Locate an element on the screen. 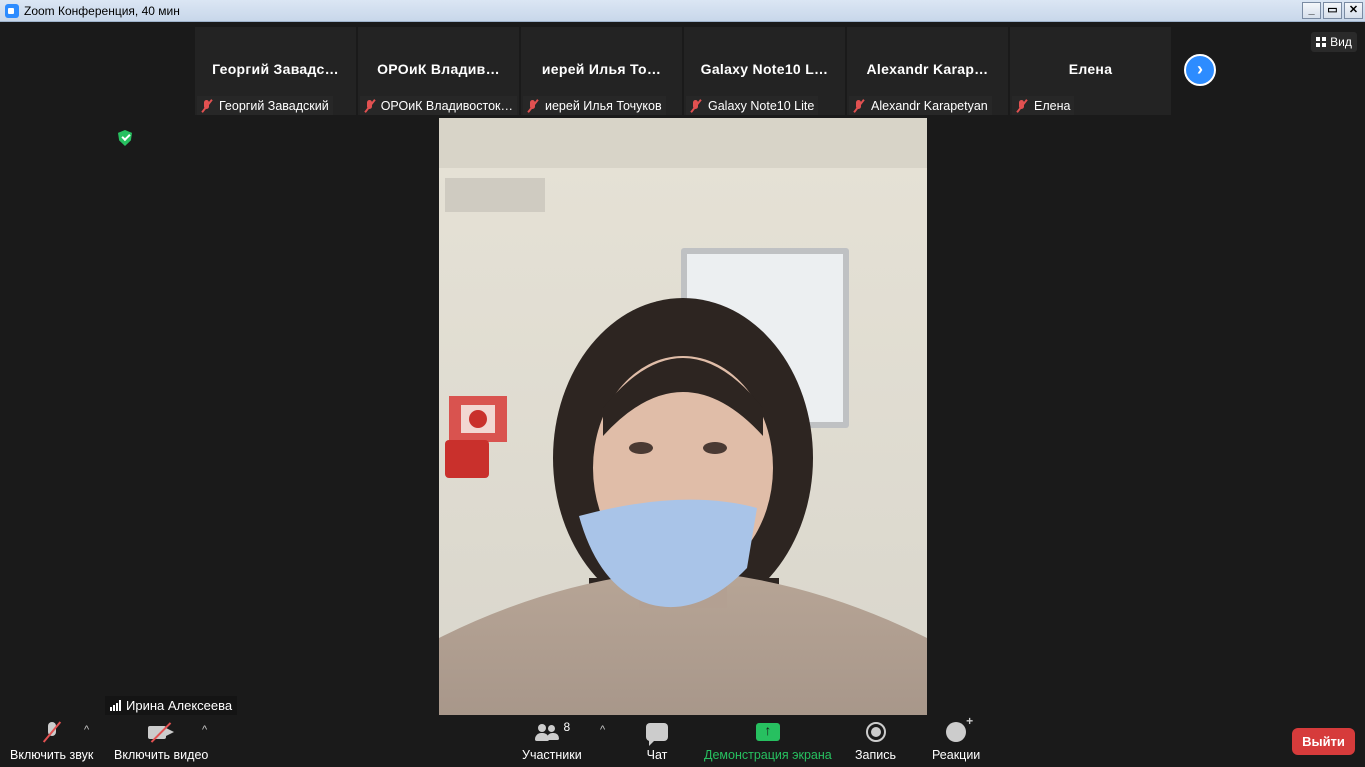  start-video-label: Включить видео is located at coordinates (161, 755).